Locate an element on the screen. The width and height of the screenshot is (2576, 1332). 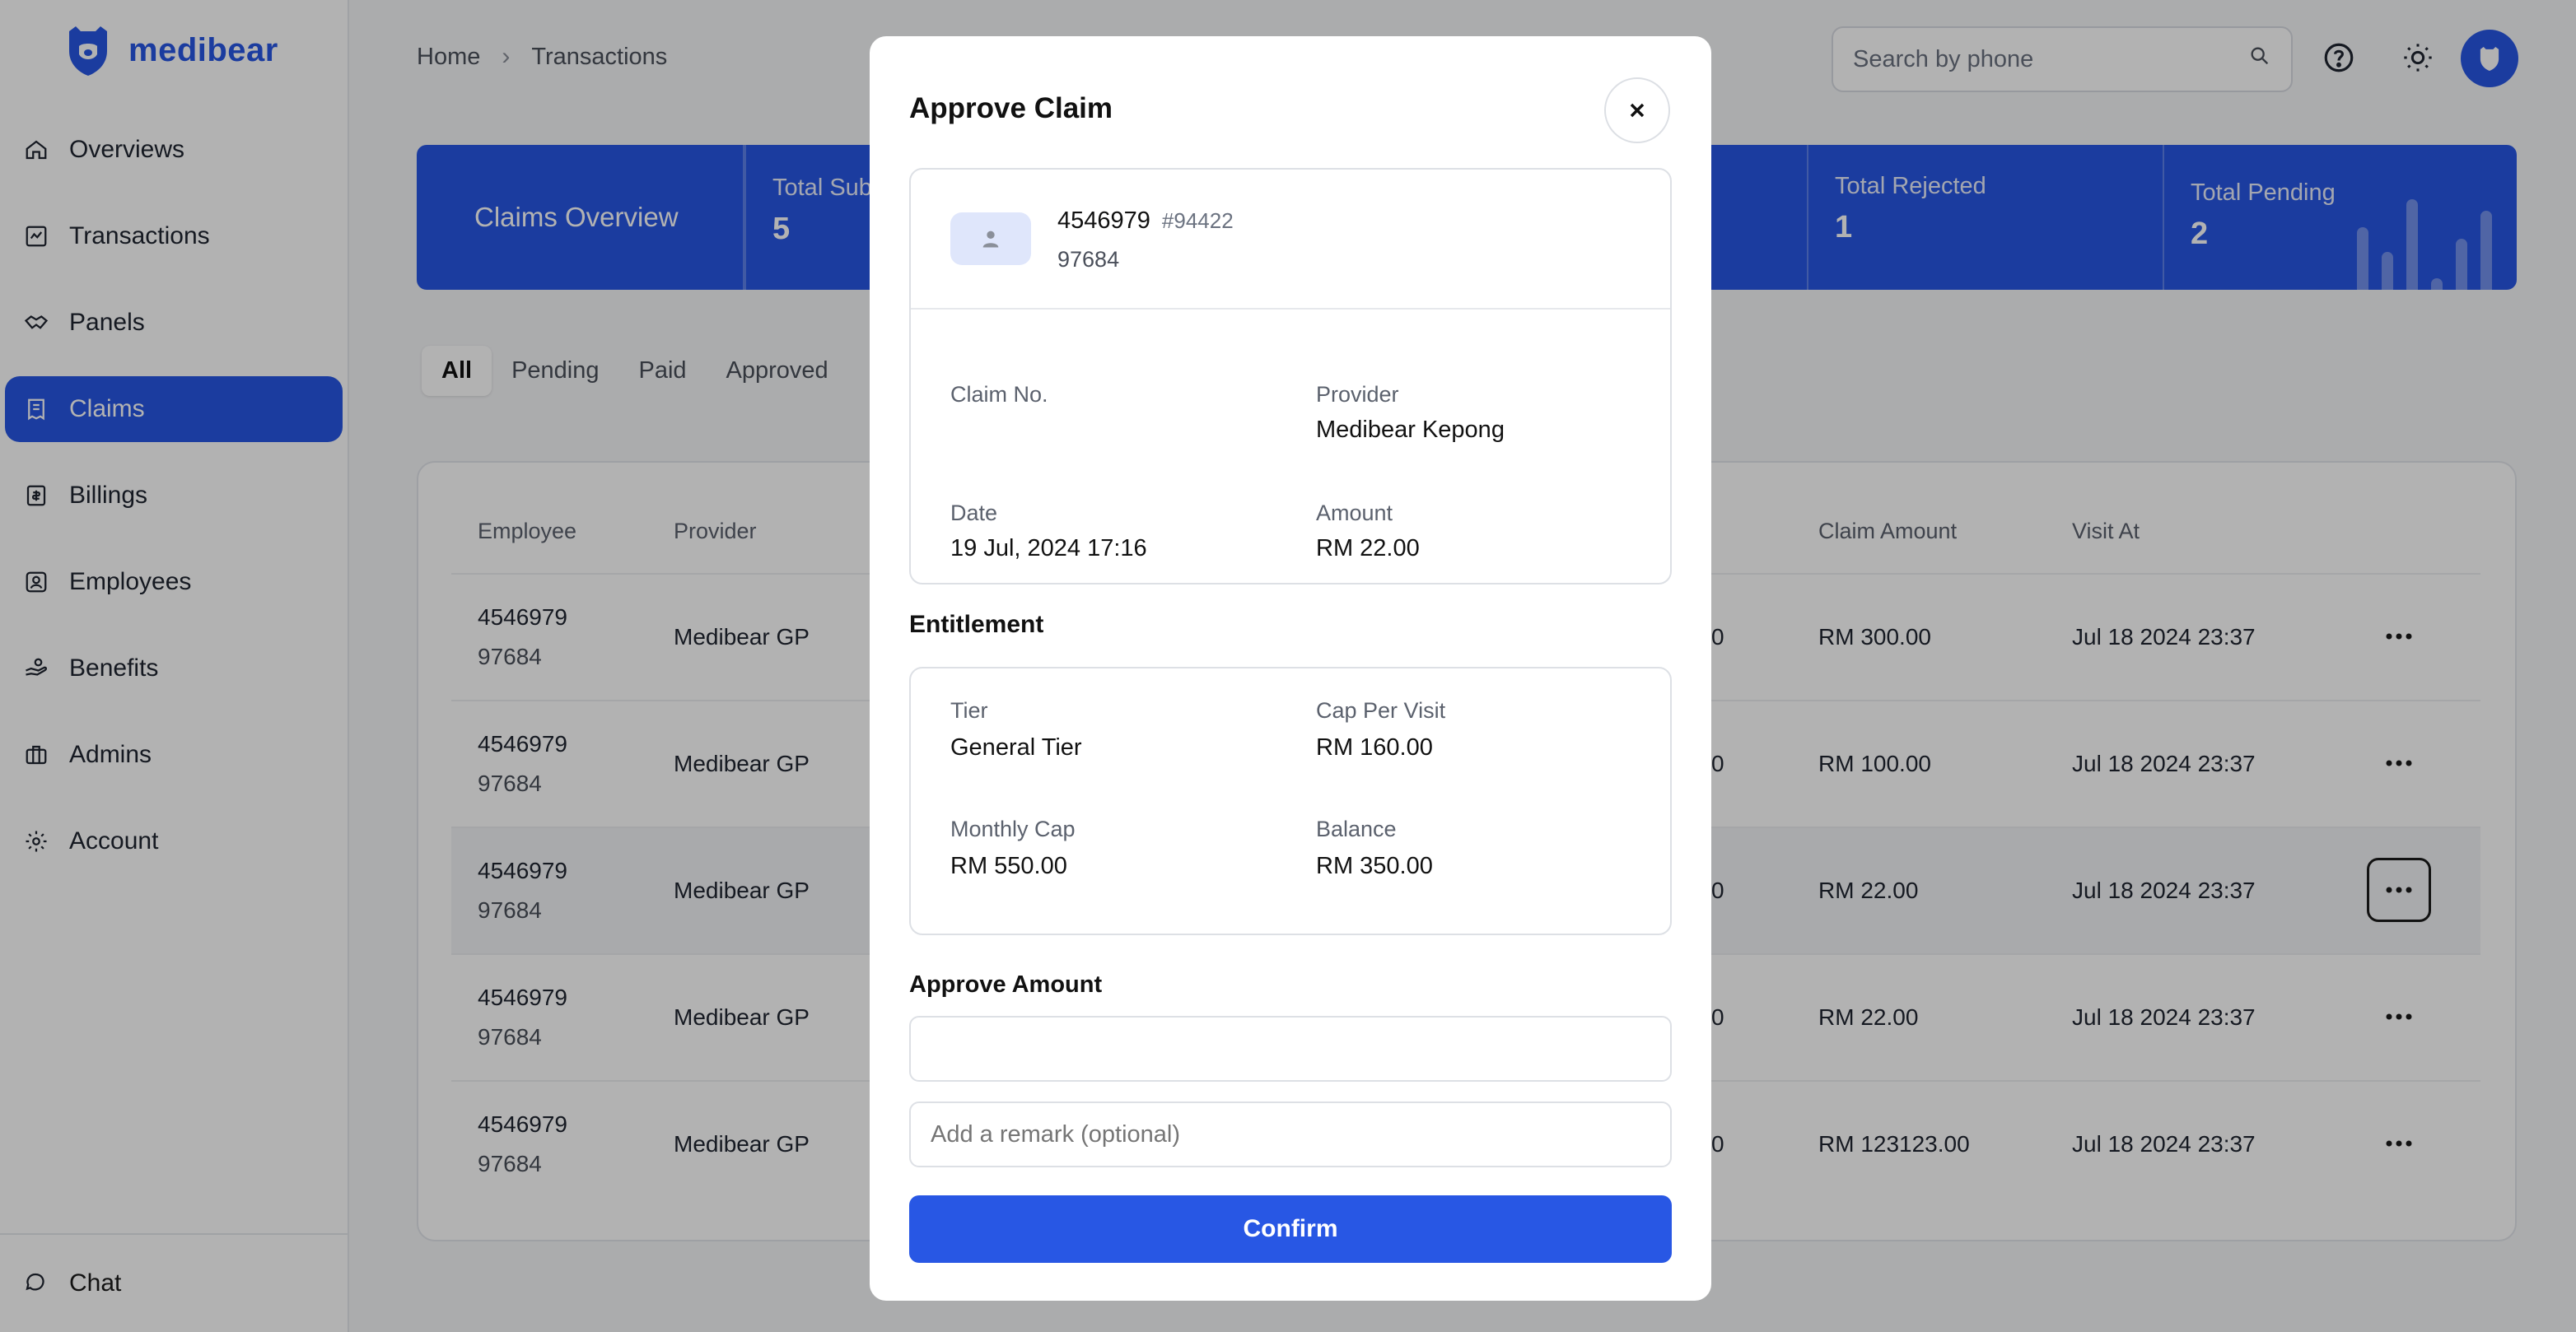
tier-value: General Tier is located at coordinates (1016, 748).